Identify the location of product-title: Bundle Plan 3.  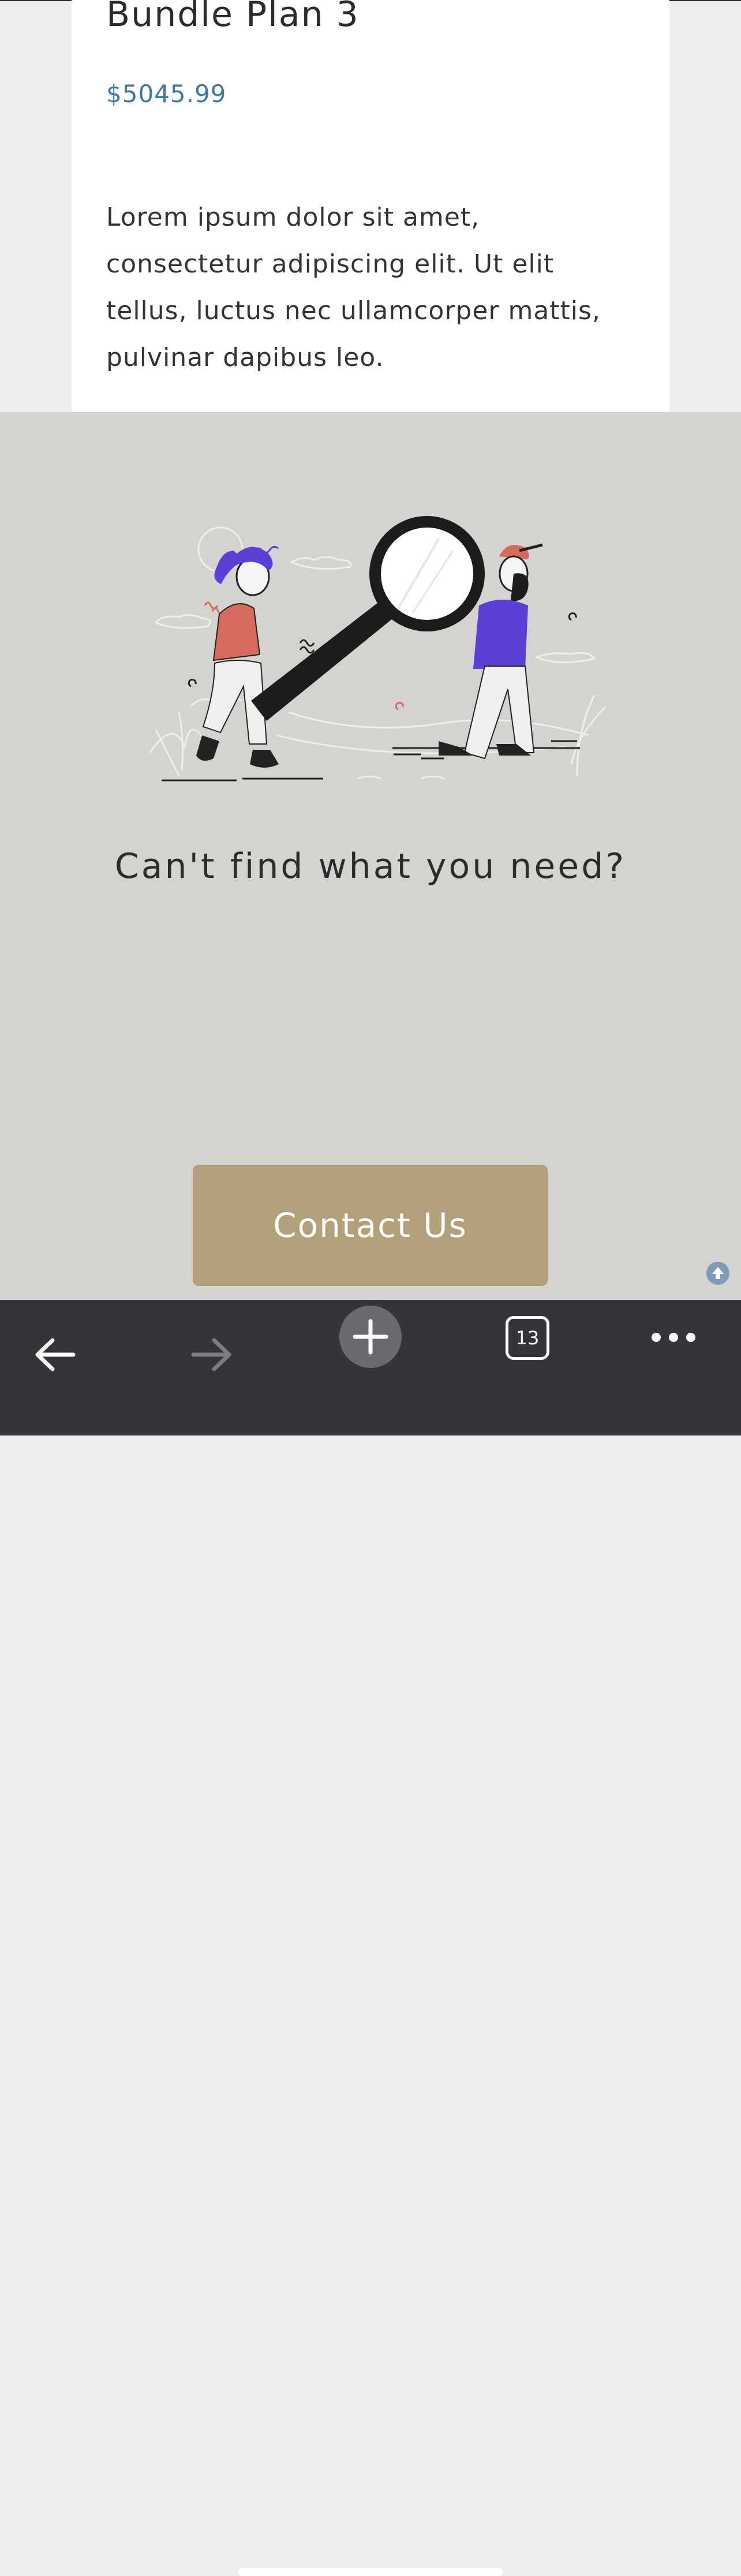
(233, 17).